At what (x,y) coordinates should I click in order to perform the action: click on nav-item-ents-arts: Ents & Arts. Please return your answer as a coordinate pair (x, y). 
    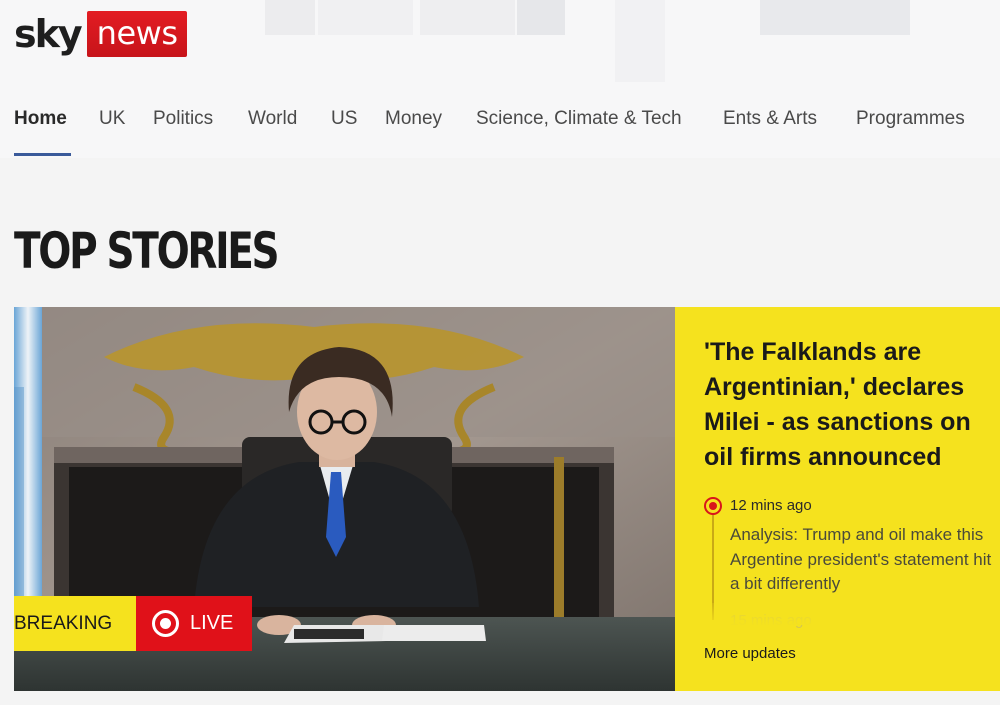
    Looking at the image, I should click on (770, 119).